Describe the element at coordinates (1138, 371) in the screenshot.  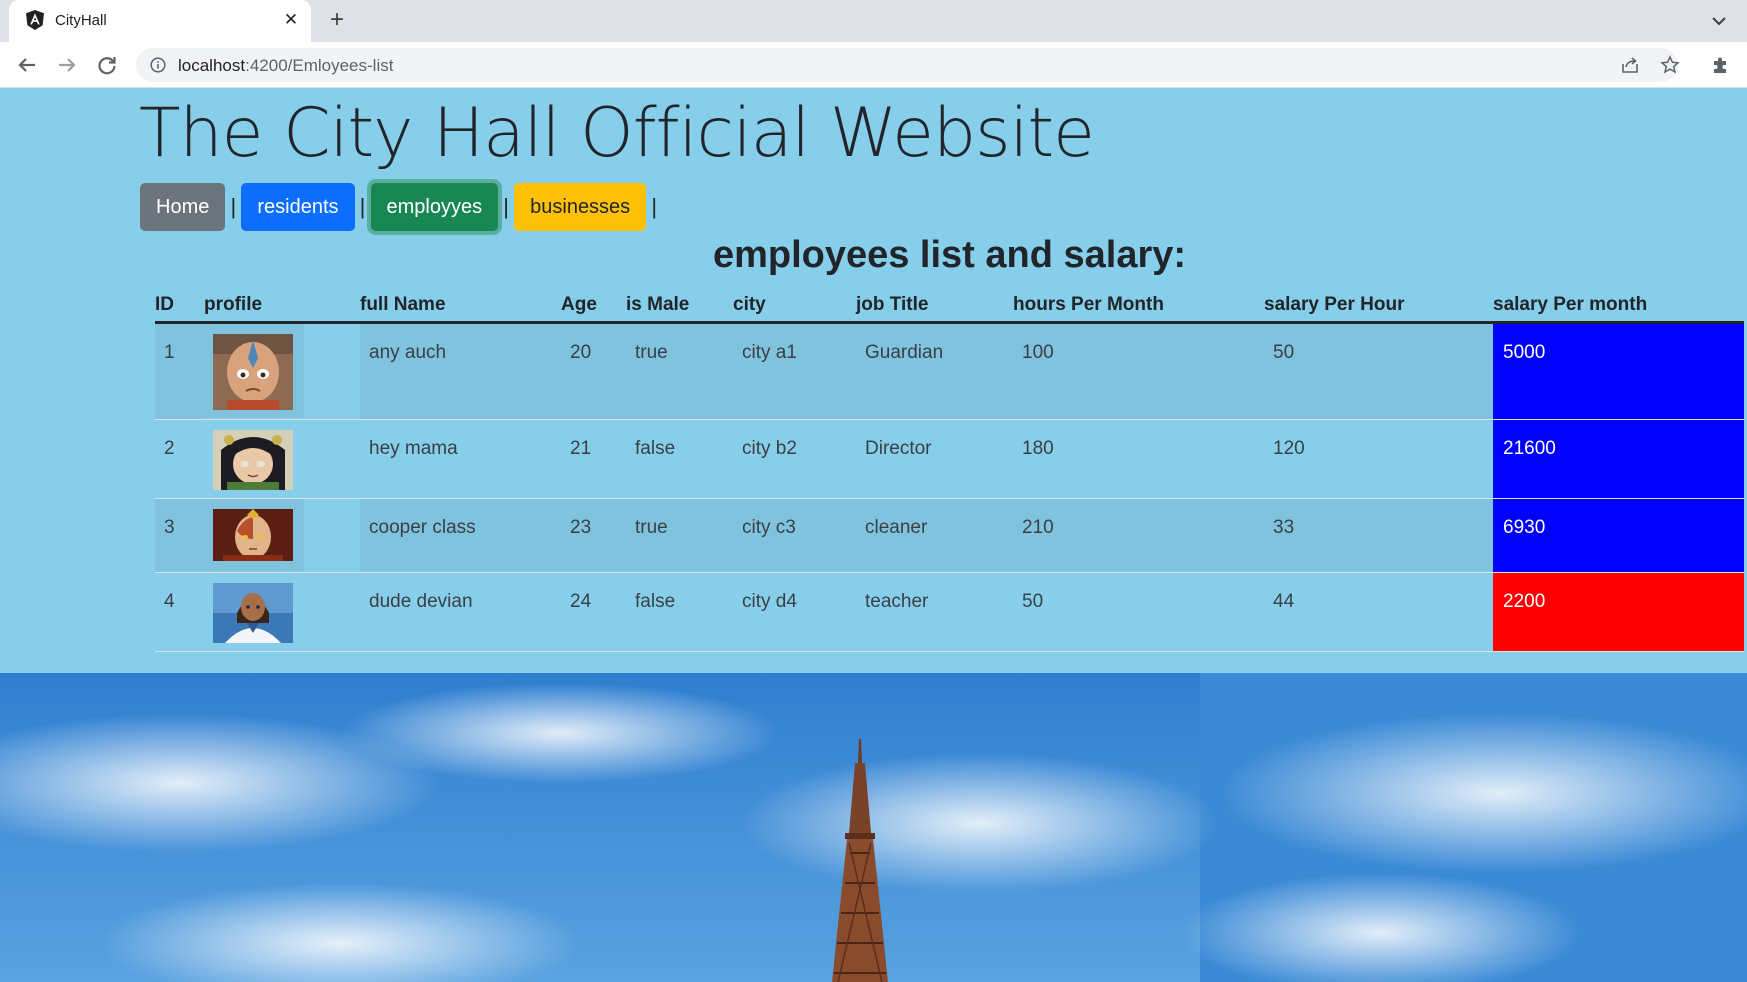
I see `cell-hours-per-month: 100` at that location.